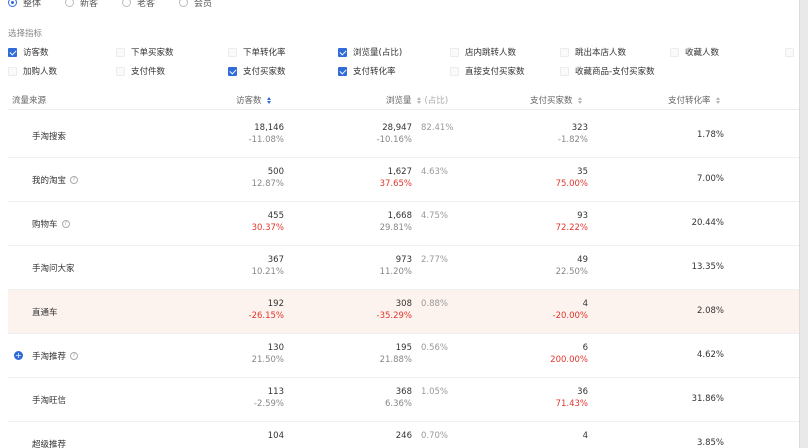 This screenshot has width=808, height=448. I want to click on metric-option: 收藏商品-支付买家数, so click(607, 71).